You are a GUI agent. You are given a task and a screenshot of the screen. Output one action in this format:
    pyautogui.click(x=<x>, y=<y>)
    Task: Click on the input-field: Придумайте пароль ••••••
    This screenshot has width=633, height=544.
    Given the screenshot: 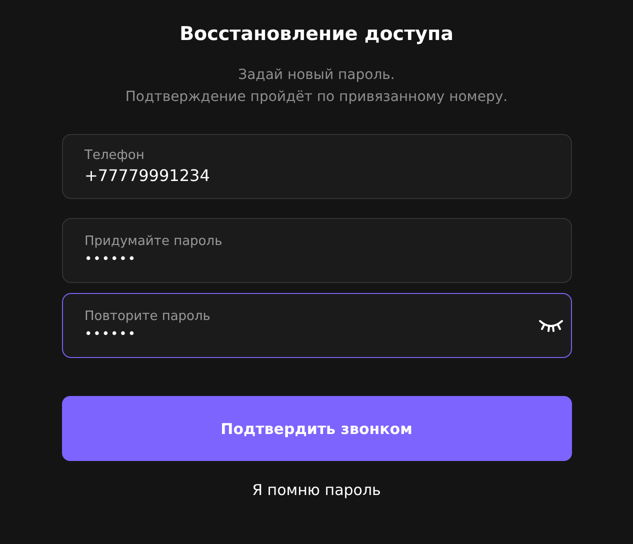 What is the action you would take?
    pyautogui.click(x=317, y=250)
    